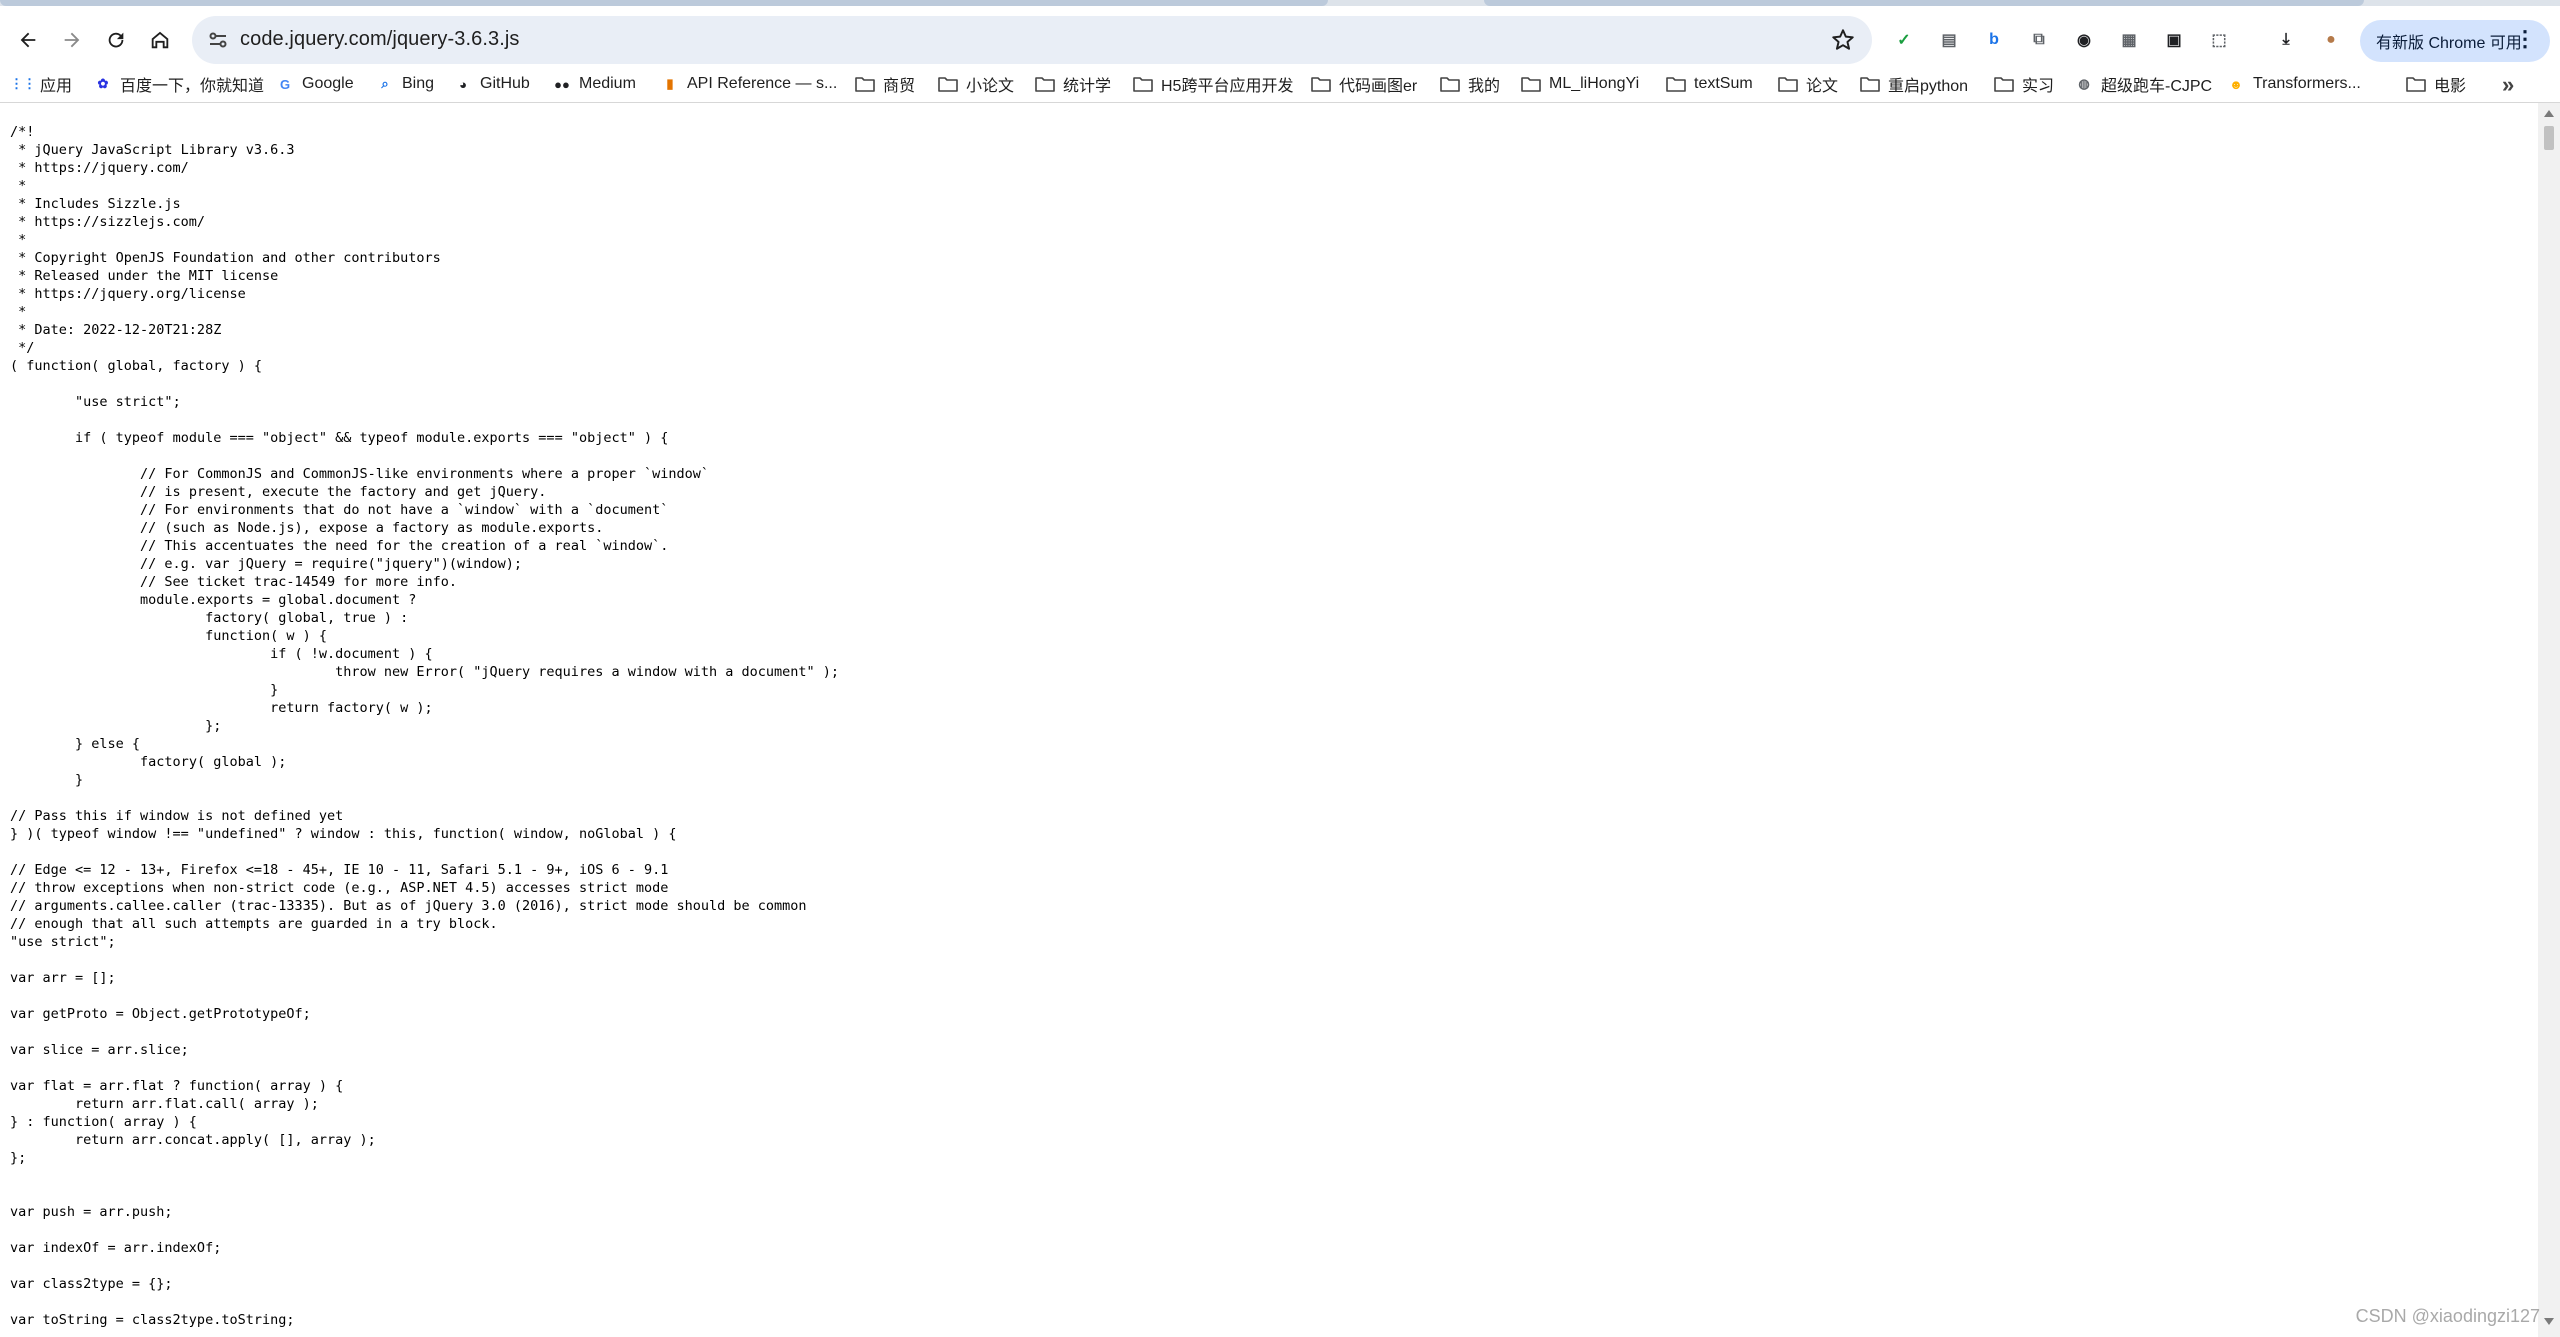 The height and width of the screenshot is (1337, 2560). I want to click on chrome-update-button: 有新版 Chrome 可用 ⋮, so click(2455, 41).